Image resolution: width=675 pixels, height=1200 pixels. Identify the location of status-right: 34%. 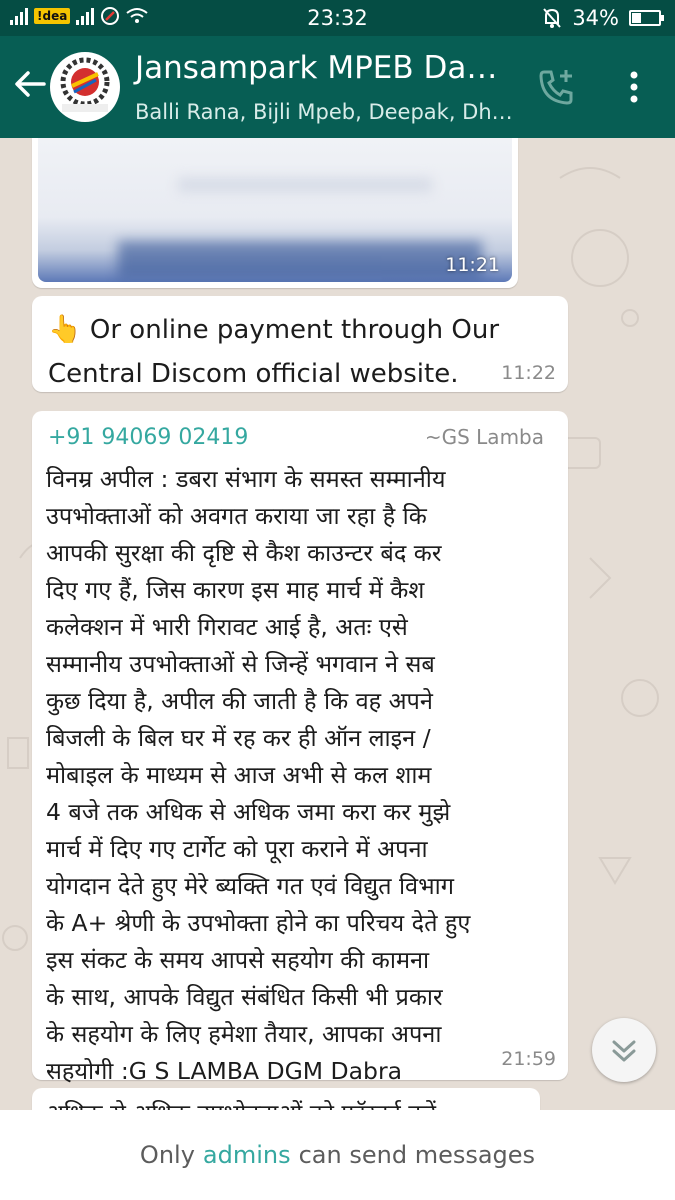
(603, 18).